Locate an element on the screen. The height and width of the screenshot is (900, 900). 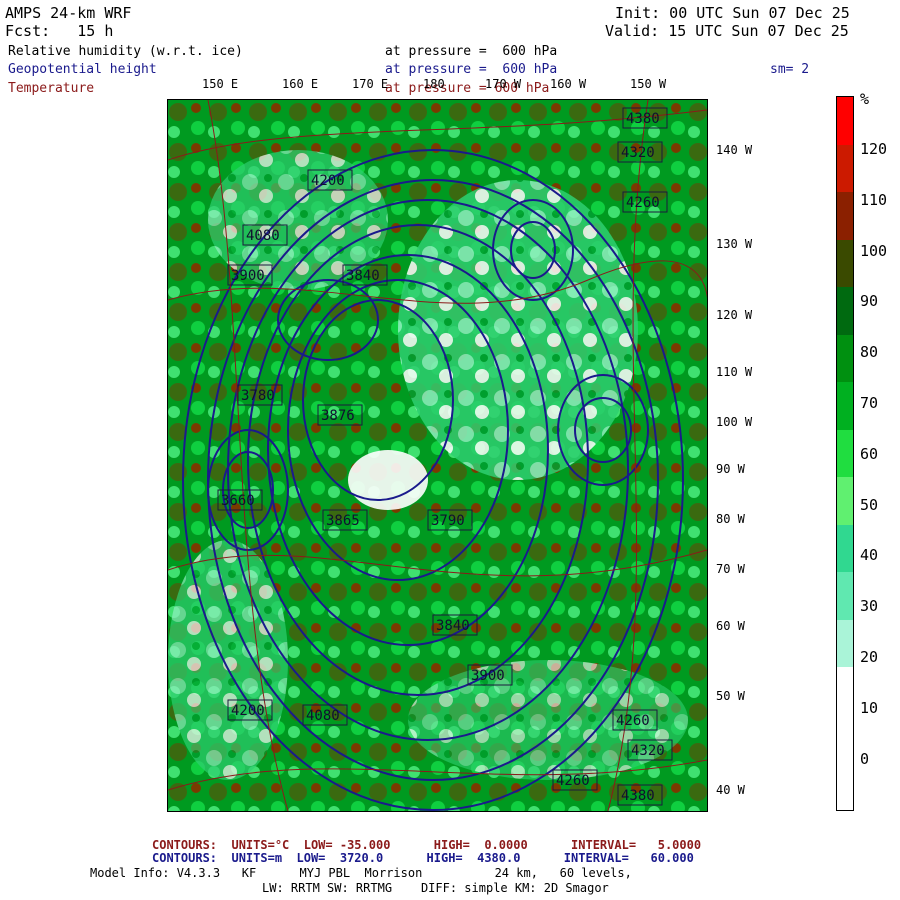
top-longitude-label: 170 W is located at coordinates (503, 84).